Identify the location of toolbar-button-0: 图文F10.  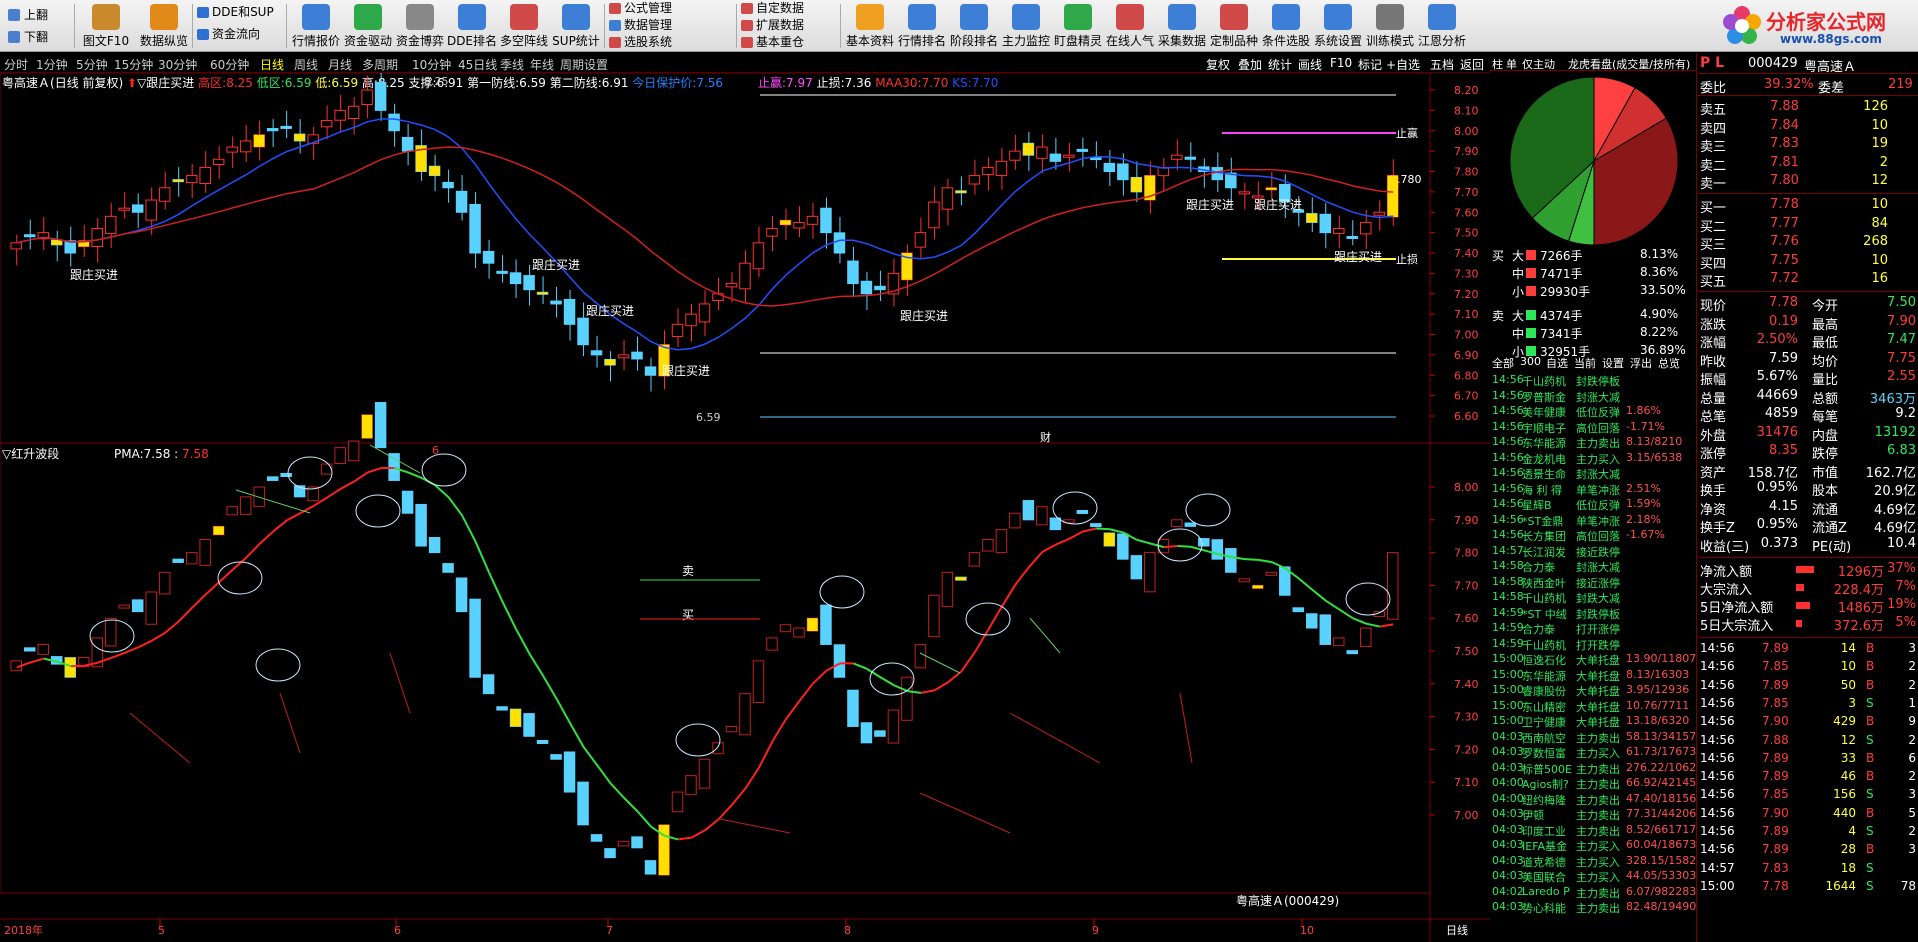
(106, 26).